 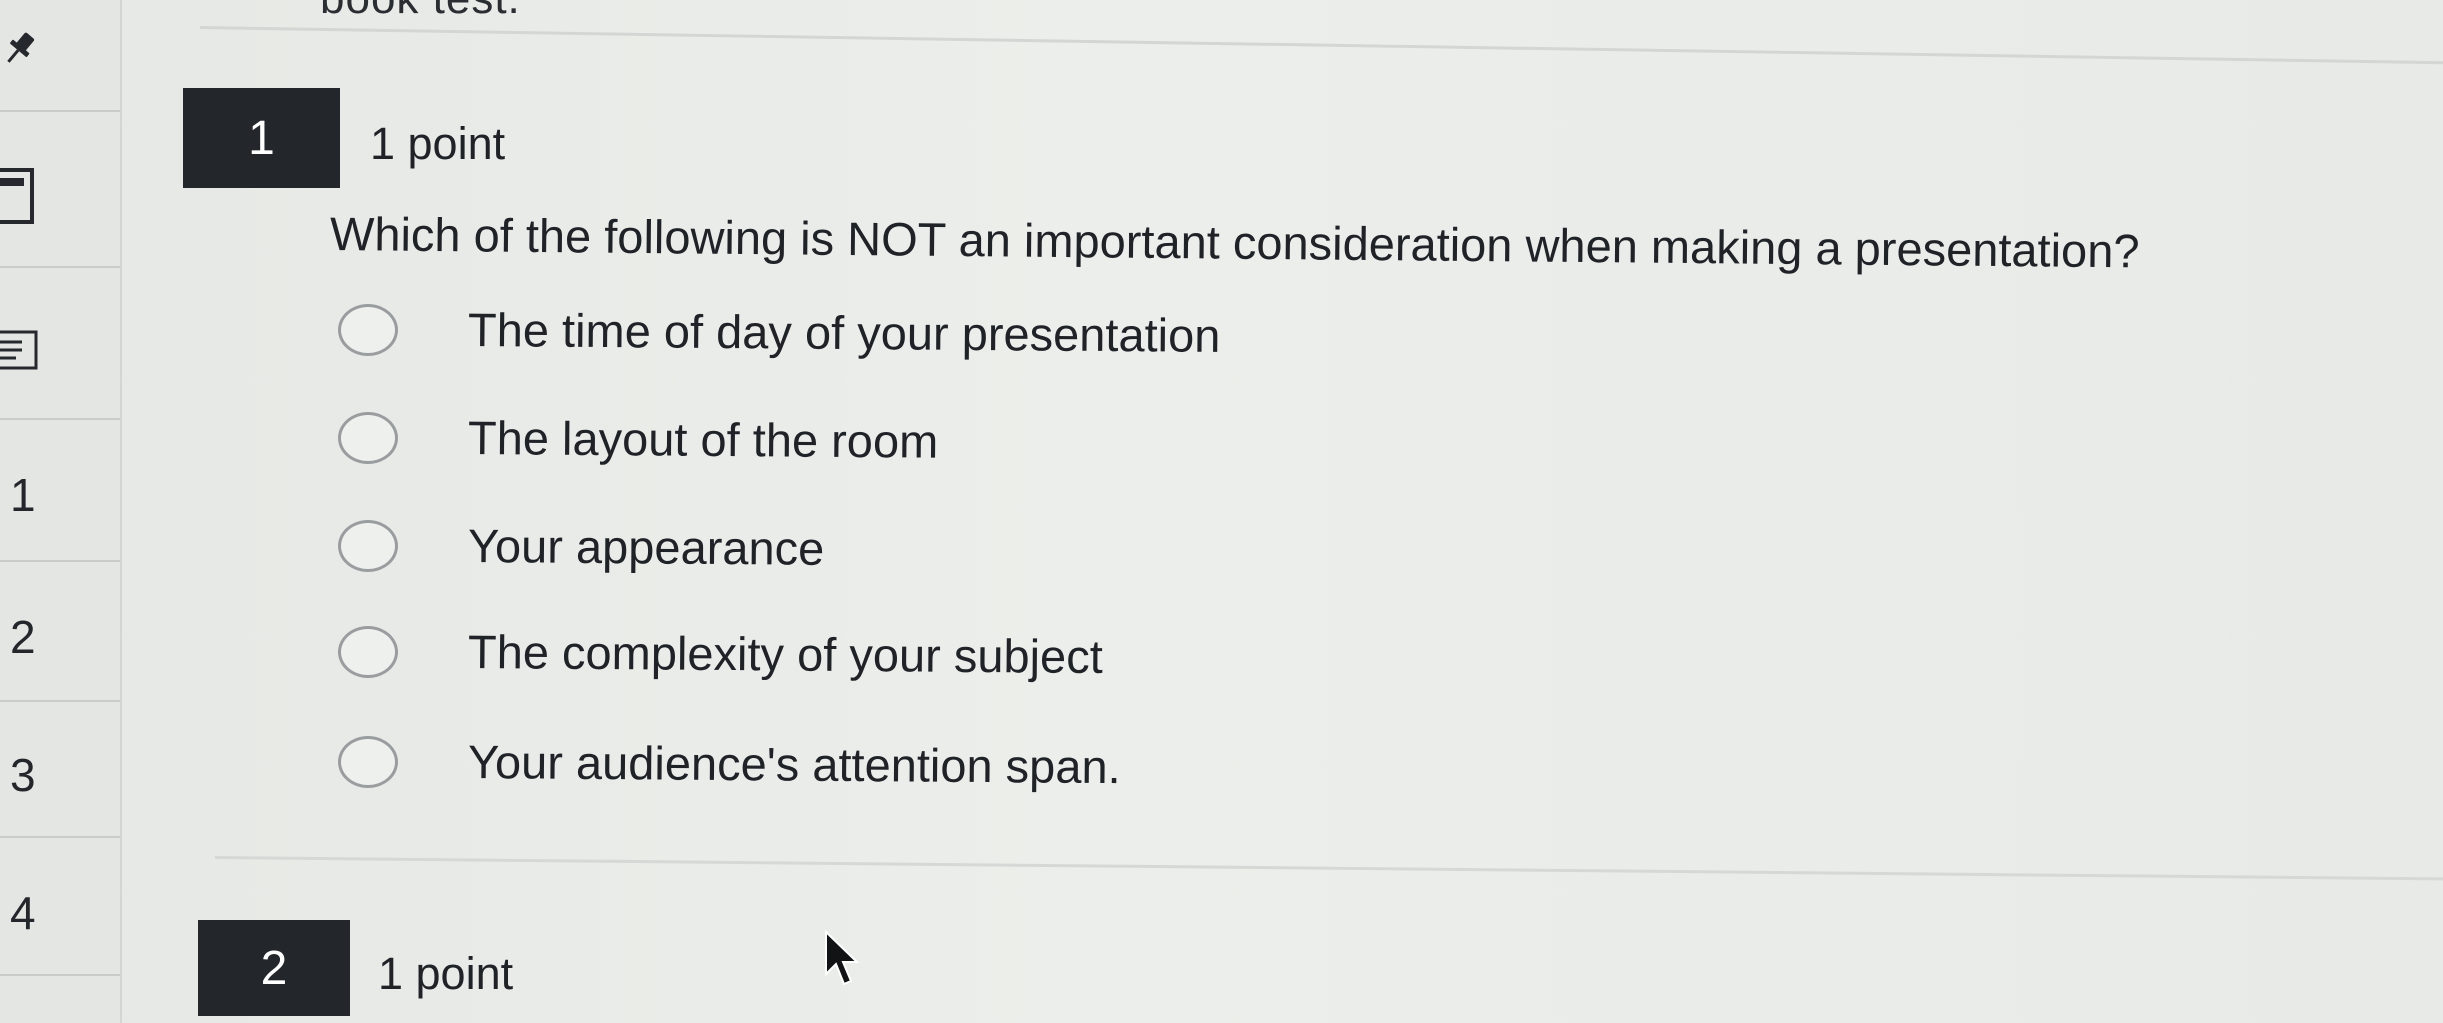 I want to click on question-divider, so click(x=1328, y=868).